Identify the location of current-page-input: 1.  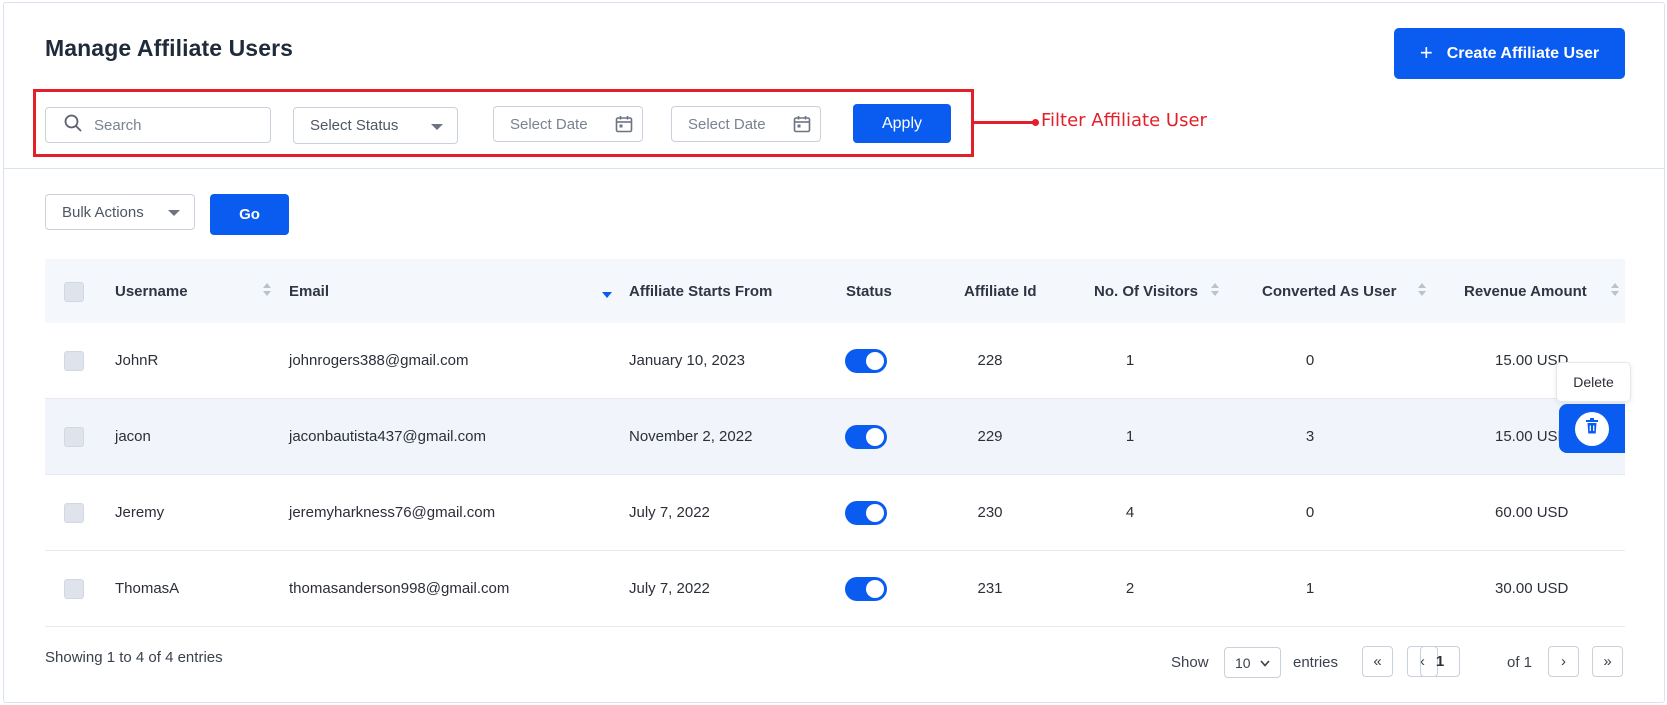
(1440, 661).